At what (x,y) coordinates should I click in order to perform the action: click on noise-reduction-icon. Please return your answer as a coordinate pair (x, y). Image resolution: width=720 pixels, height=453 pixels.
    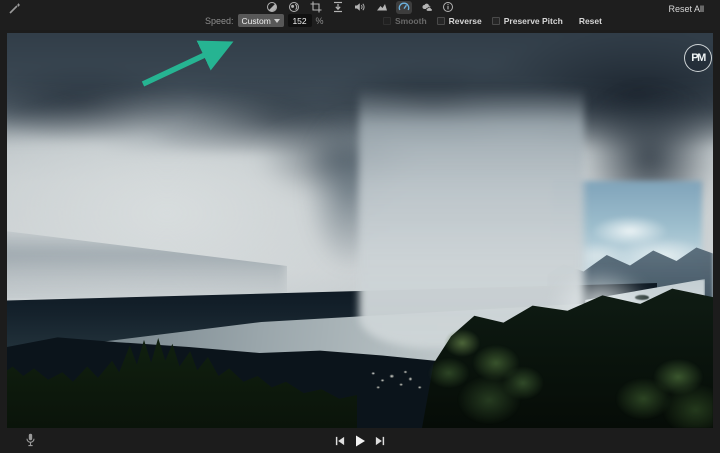
    Looking at the image, I should click on (382, 7).